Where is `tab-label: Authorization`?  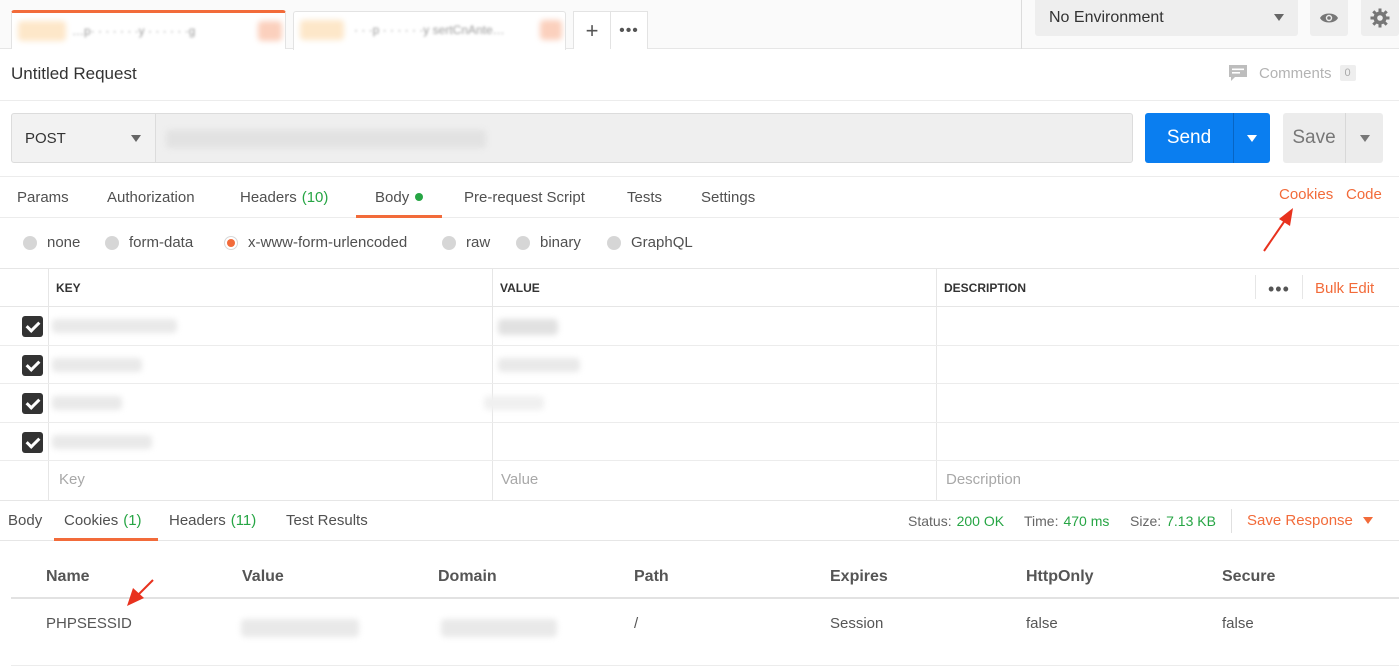 tab-label: Authorization is located at coordinates (151, 197).